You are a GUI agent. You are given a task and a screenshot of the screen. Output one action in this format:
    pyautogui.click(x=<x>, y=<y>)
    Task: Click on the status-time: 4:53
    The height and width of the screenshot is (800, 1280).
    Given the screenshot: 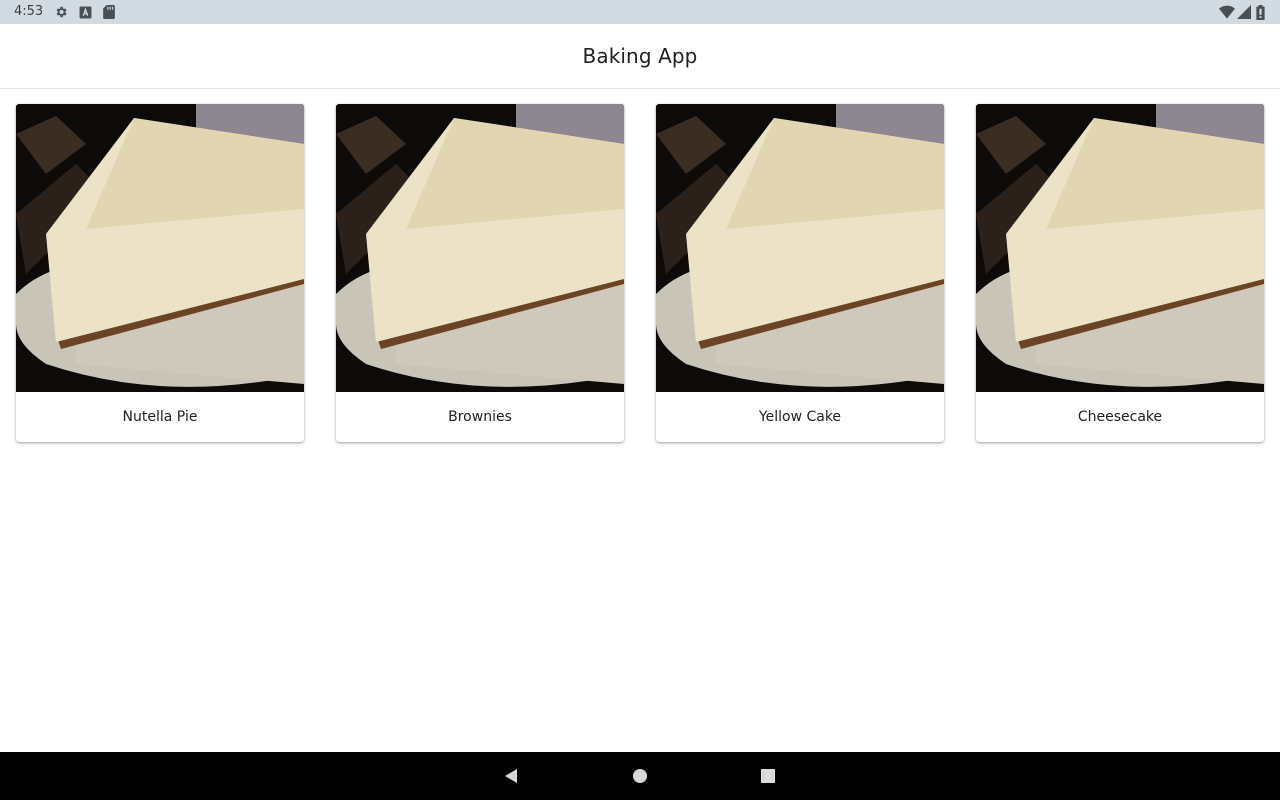 What is the action you would take?
    pyautogui.click(x=29, y=11)
    